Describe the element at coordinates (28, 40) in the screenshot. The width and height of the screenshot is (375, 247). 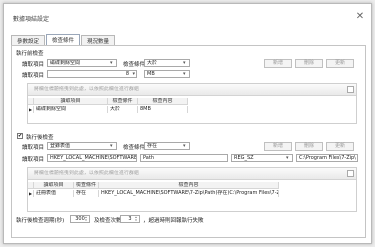
I see `tab-parameters: 參數設定` at that location.